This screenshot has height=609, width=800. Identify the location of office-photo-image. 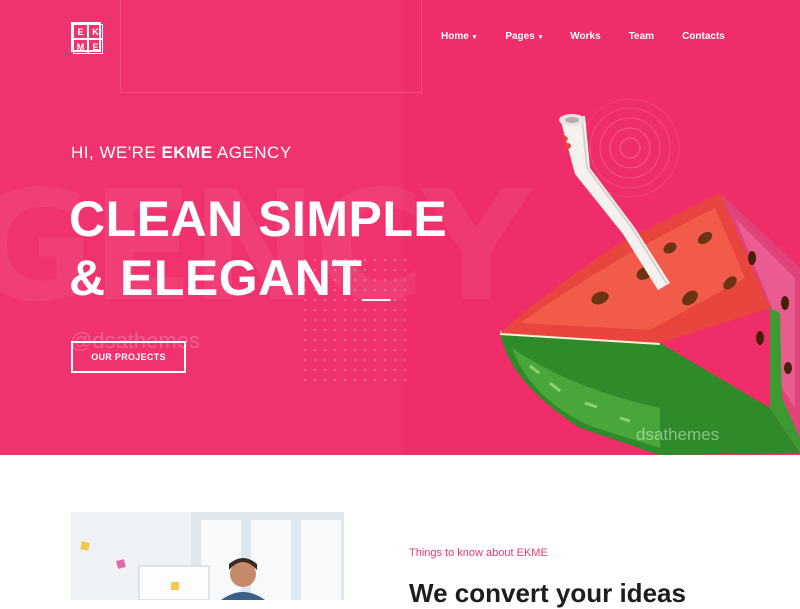
(207, 556).